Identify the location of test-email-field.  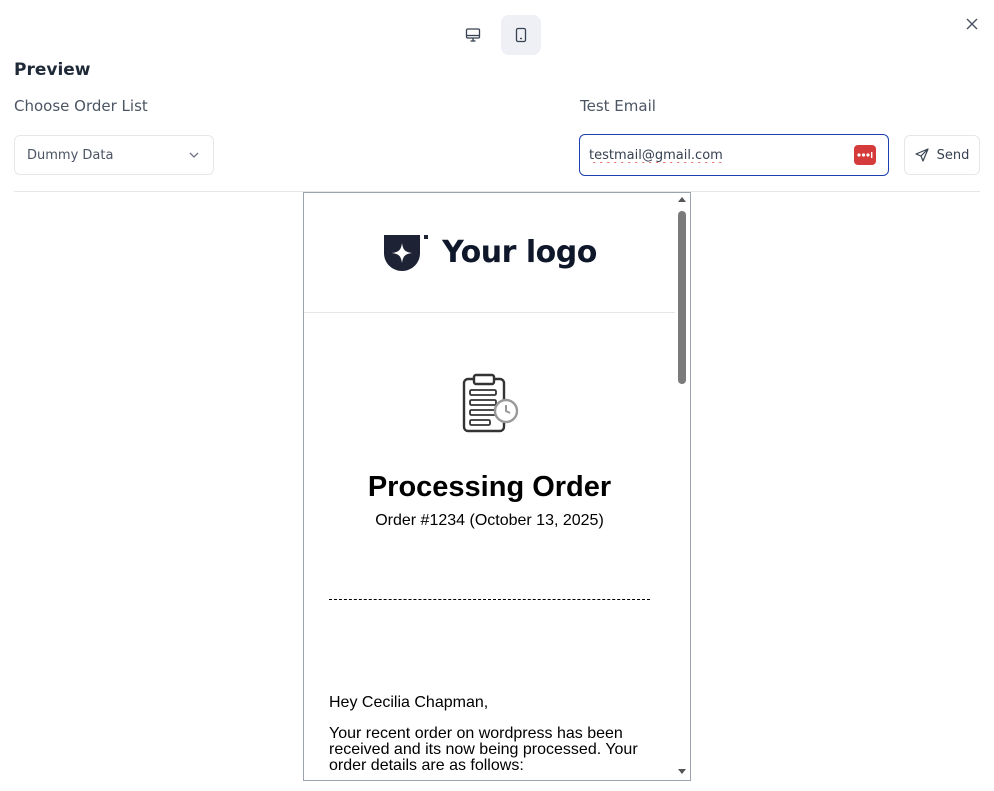
(734, 155).